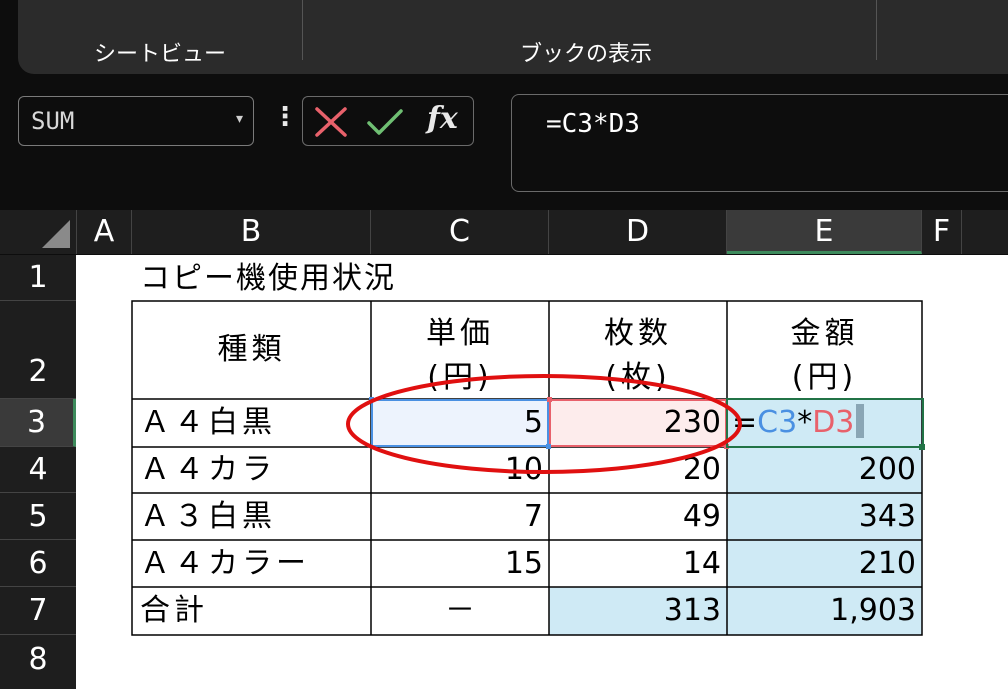 This screenshot has height=689, width=1008. What do you see at coordinates (460, 470) in the screenshot?
I see `cell-c4: 10` at bounding box center [460, 470].